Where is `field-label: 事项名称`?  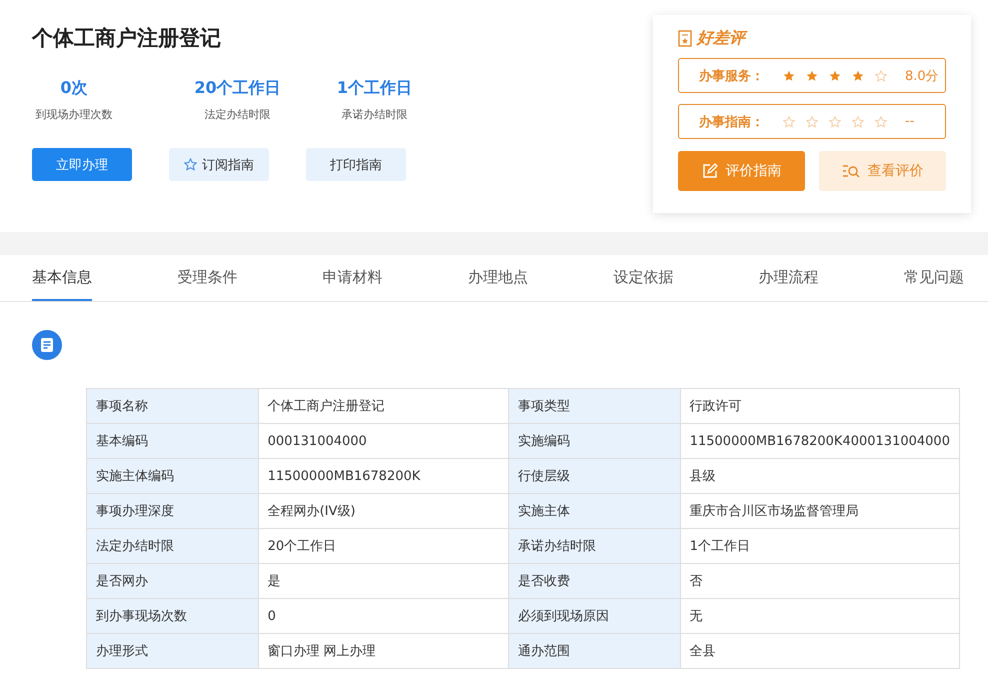
field-label: 事项名称 is located at coordinates (172, 406).